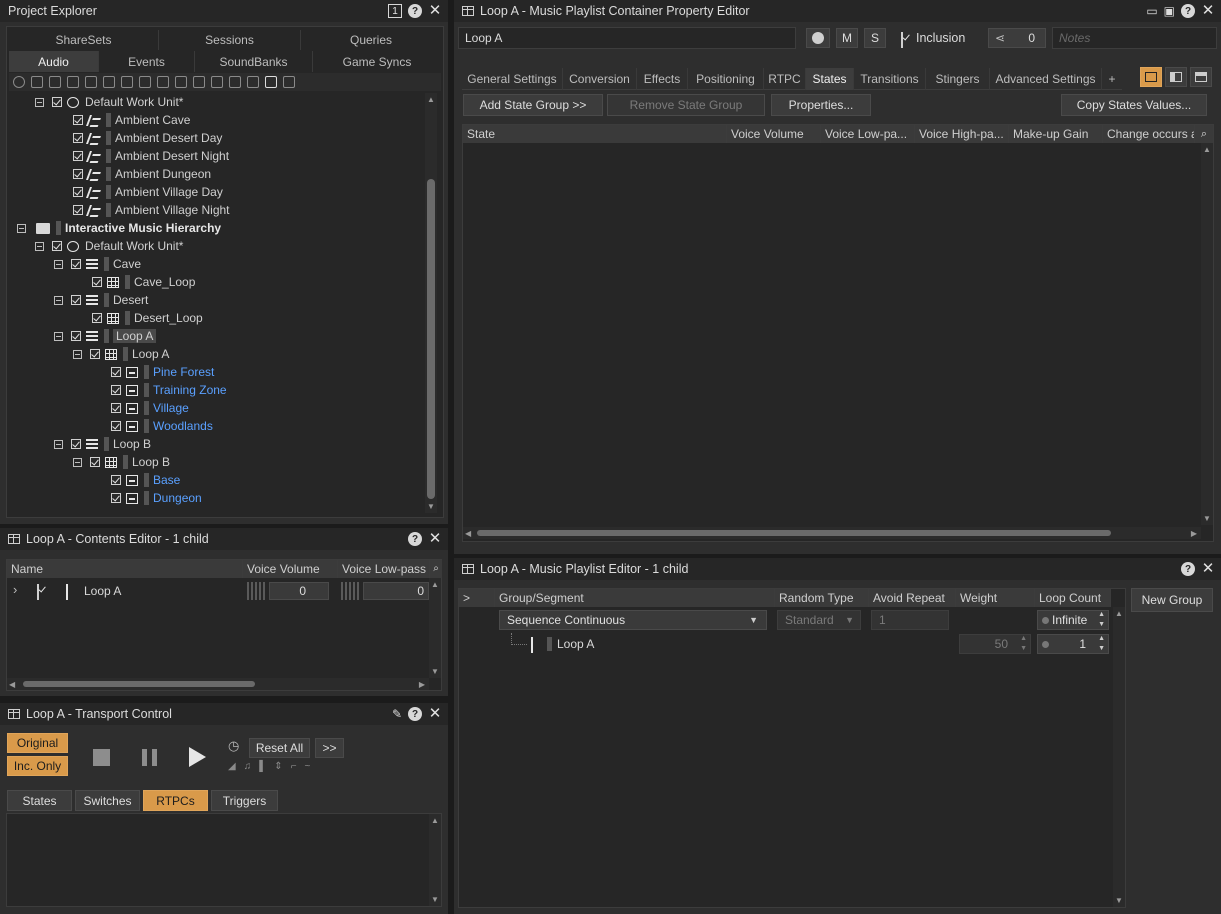 This screenshot has width=1221, height=914. I want to click on segment-row: Loop A 50 ▲ ▼ 1 ▲ ▼, so click(785, 644).